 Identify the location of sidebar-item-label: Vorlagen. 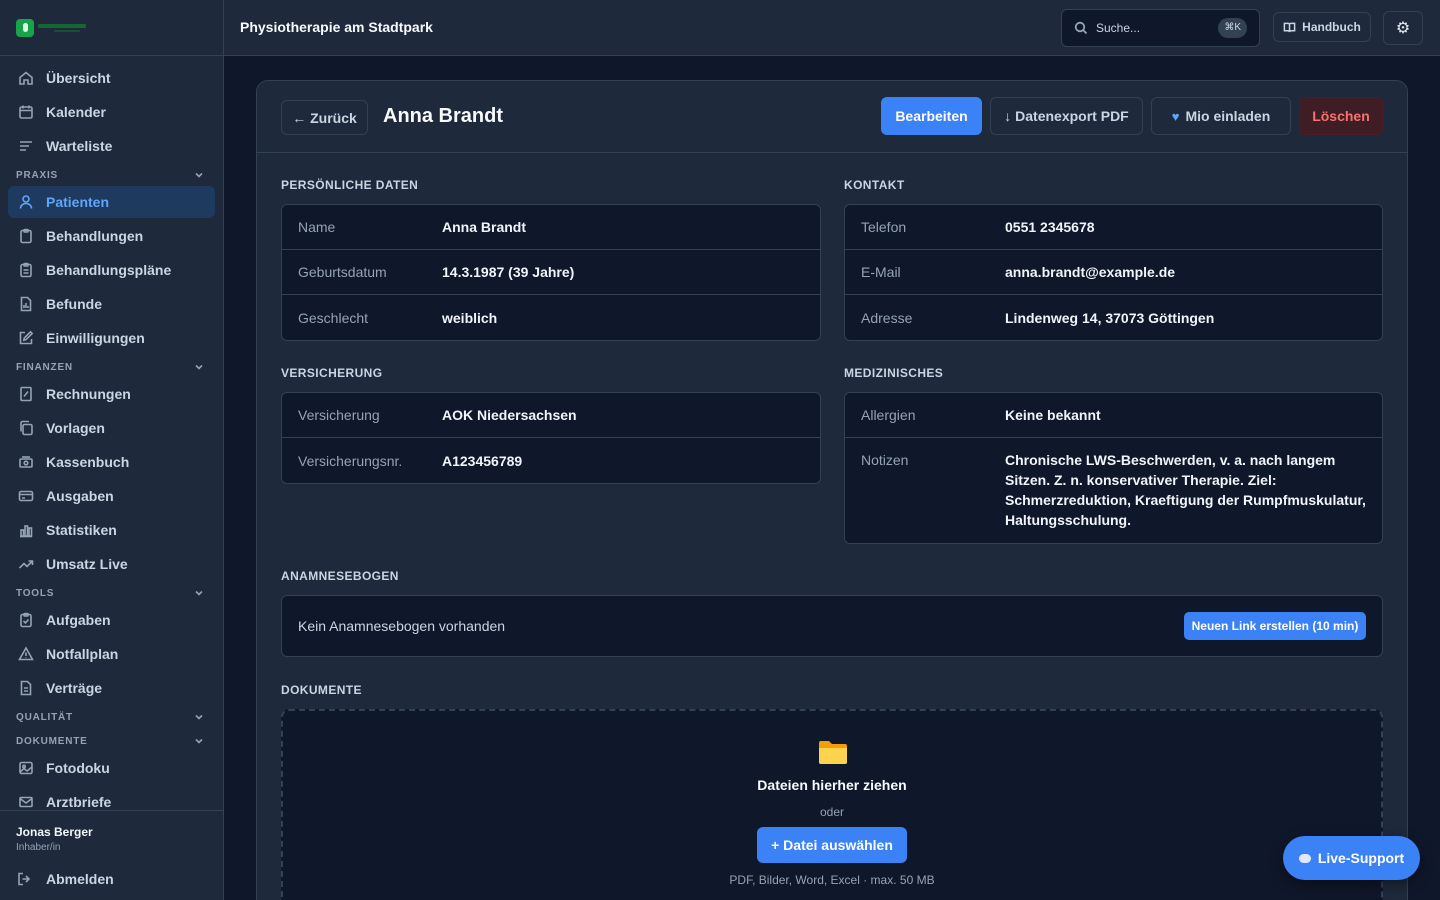
(75, 428).